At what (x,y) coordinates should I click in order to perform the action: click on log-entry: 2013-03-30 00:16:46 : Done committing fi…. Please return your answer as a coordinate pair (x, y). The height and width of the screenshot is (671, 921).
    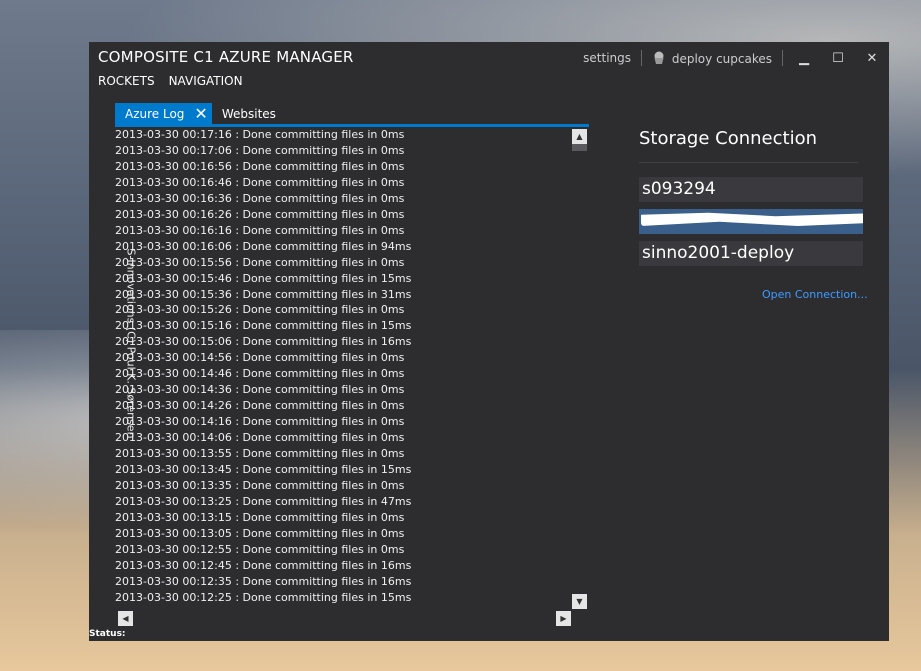
    Looking at the image, I should click on (260, 182).